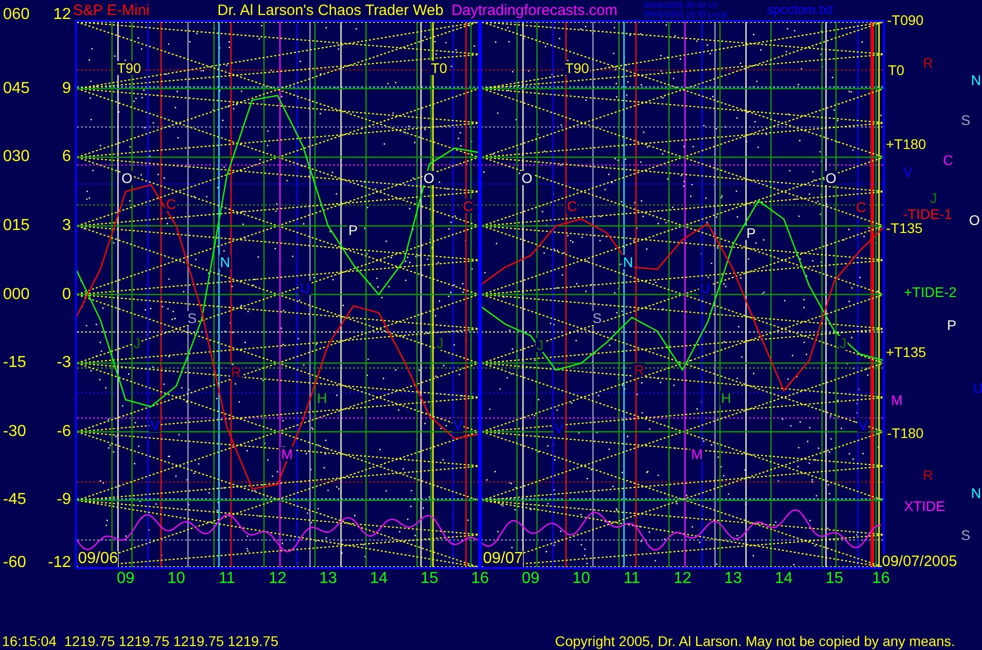  Describe the element at coordinates (63, 363) in the screenshot. I see `y-axis-label: -3` at that location.